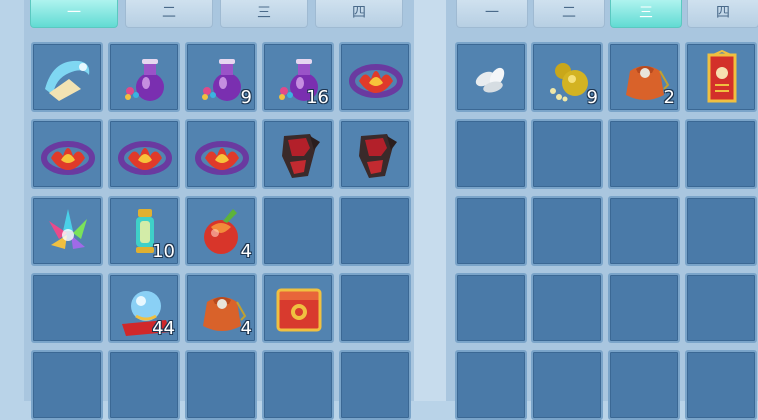 The image size is (758, 420). I want to click on right-tab-4: 四, so click(722, 14).